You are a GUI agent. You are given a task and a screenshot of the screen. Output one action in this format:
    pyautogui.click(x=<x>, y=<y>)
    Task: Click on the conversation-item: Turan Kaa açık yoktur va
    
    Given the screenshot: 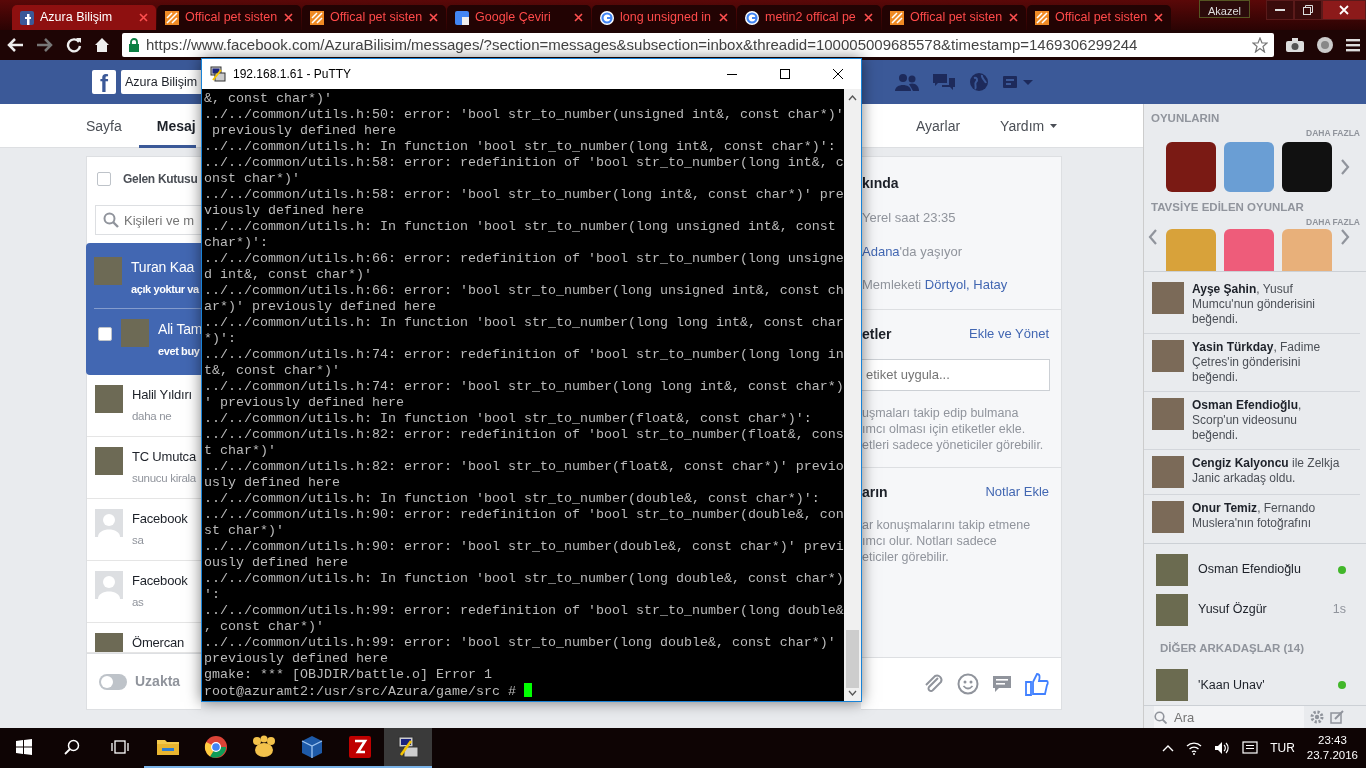 What is the action you would take?
    pyautogui.click(x=147, y=278)
    